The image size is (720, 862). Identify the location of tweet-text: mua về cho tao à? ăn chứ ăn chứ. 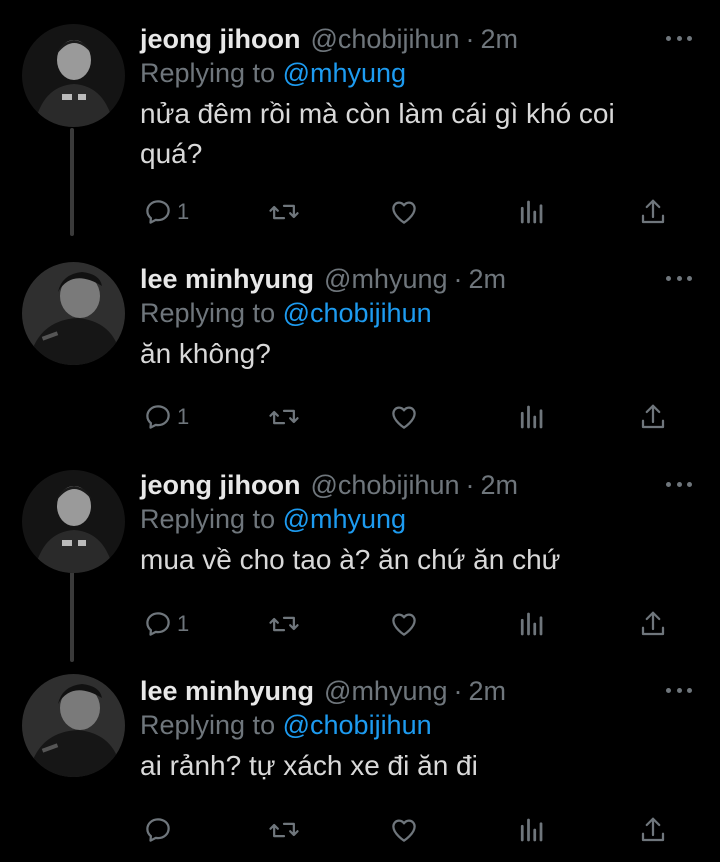
(350, 559).